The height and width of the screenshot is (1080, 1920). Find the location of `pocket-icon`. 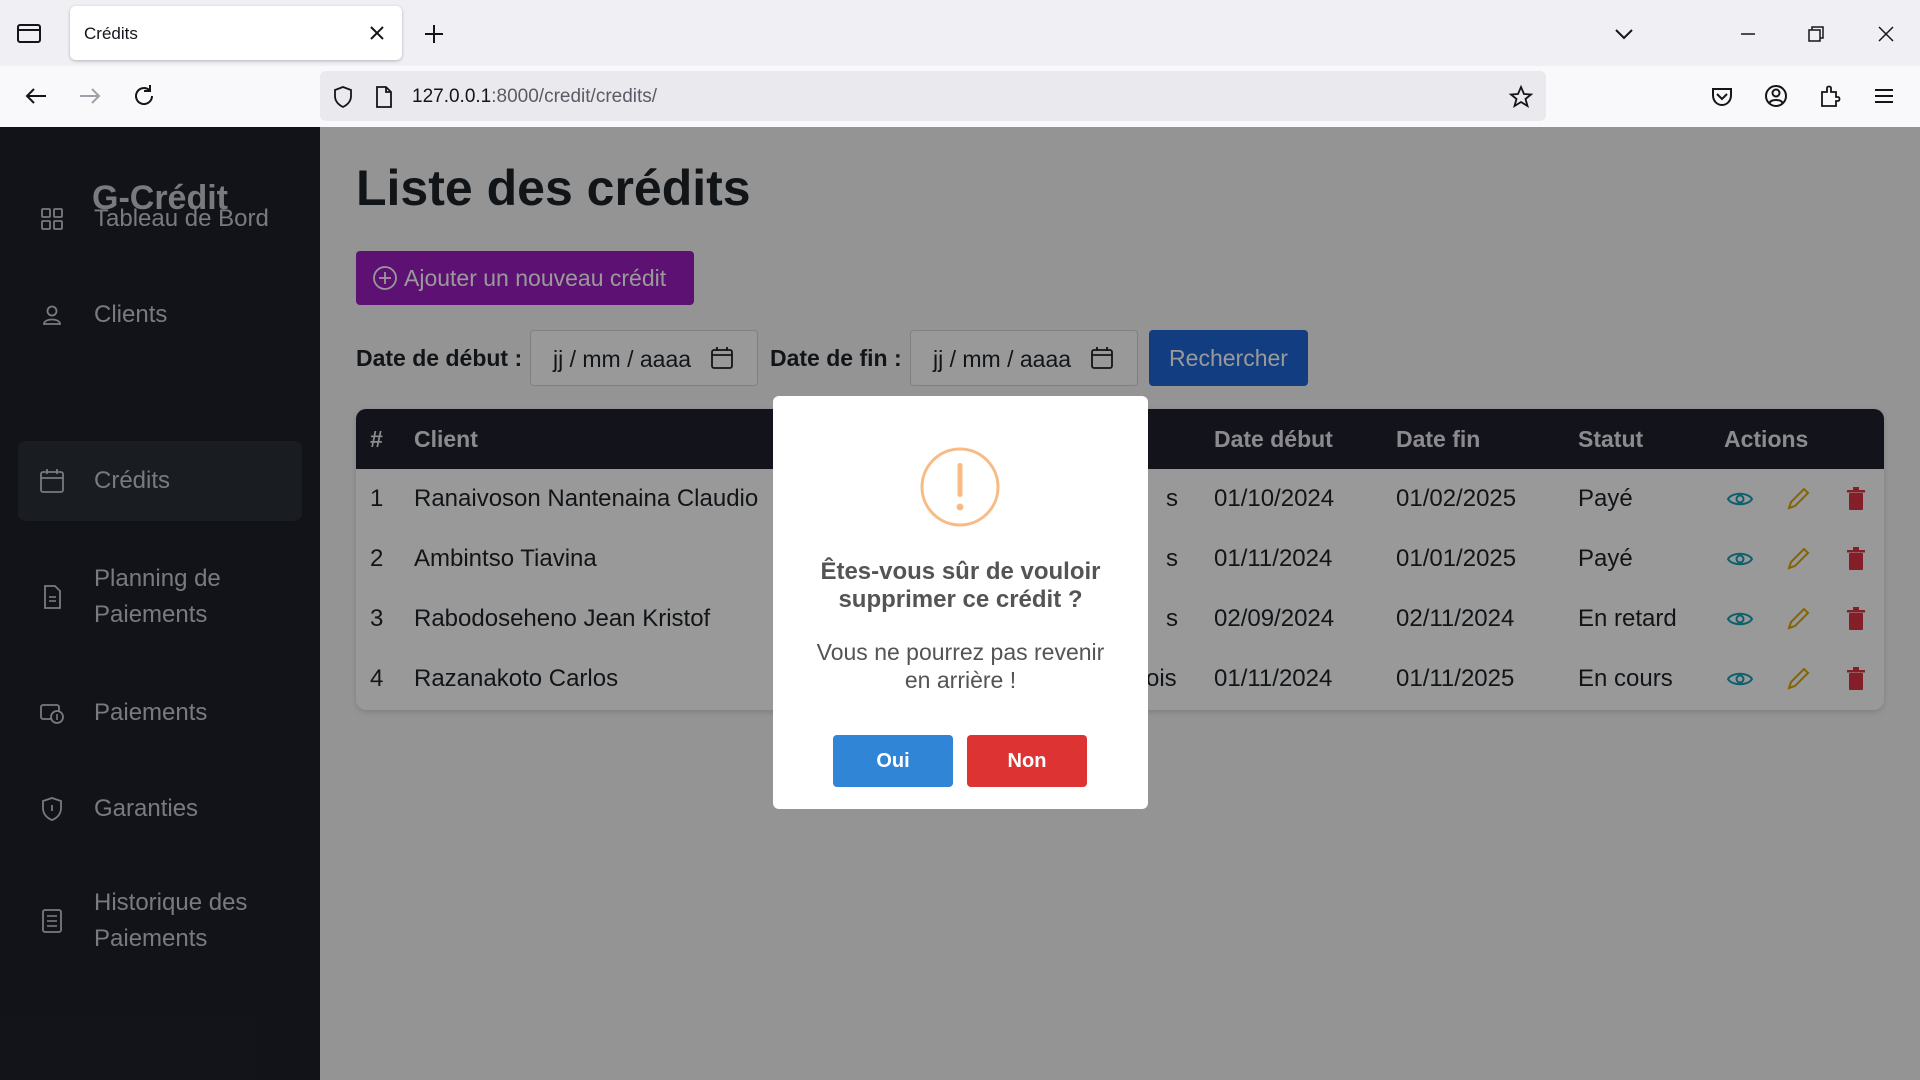

pocket-icon is located at coordinates (1722, 96).